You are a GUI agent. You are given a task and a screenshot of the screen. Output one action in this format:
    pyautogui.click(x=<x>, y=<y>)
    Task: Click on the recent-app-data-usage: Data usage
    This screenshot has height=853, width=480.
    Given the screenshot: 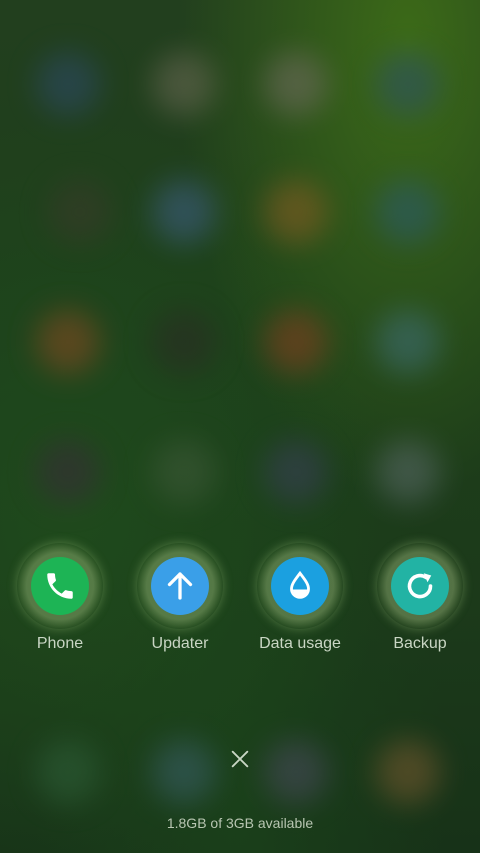 What is the action you would take?
    pyautogui.click(x=300, y=598)
    